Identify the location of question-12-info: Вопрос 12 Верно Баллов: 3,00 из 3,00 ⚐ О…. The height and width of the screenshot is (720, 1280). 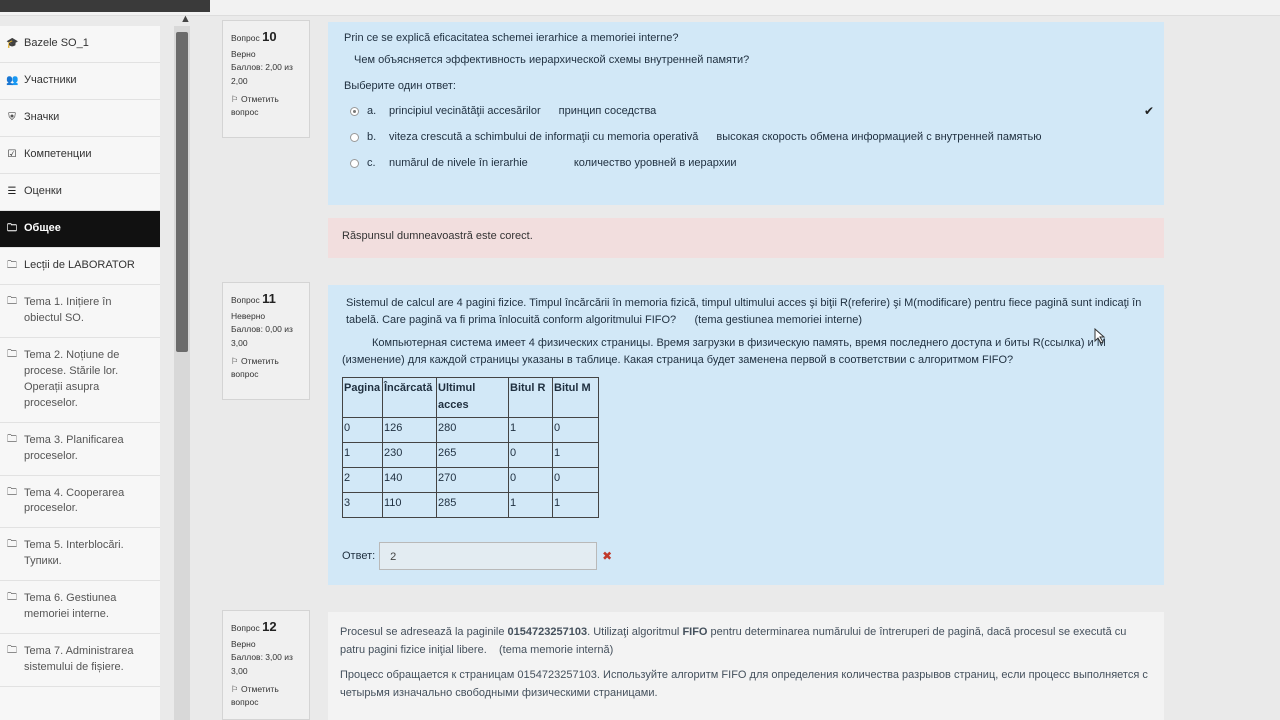
(266, 665).